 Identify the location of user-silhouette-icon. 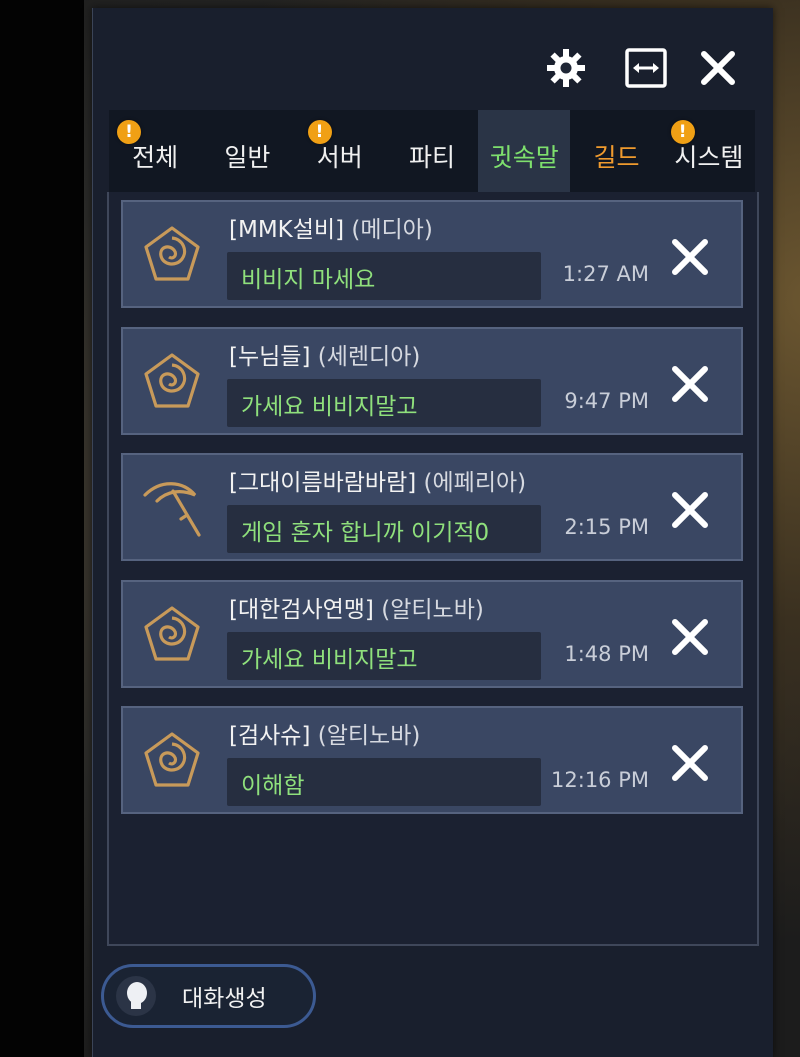
(136, 996).